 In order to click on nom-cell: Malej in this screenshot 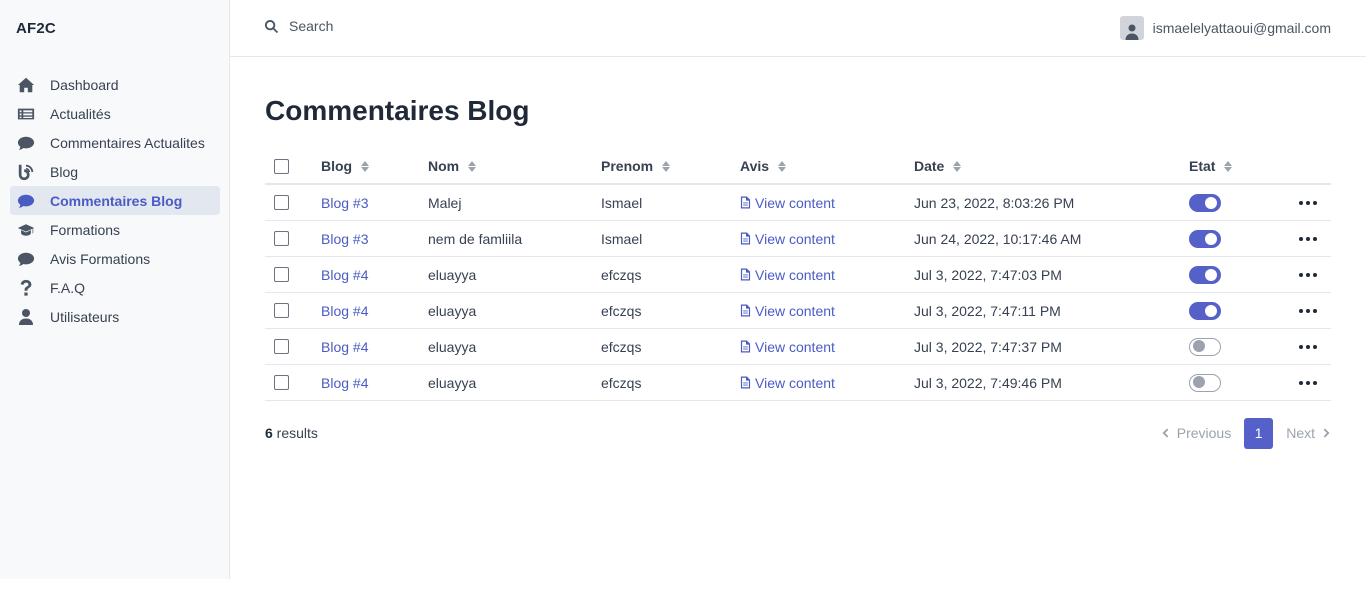, I will do `click(445, 202)`.